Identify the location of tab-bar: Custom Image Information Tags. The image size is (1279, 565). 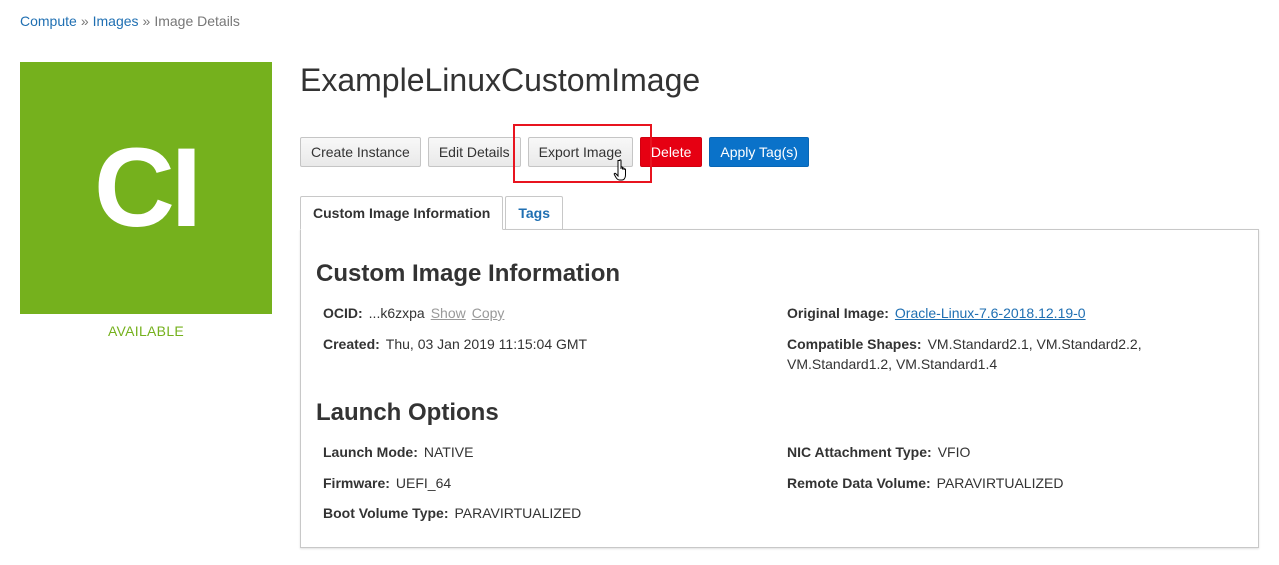
(432, 213).